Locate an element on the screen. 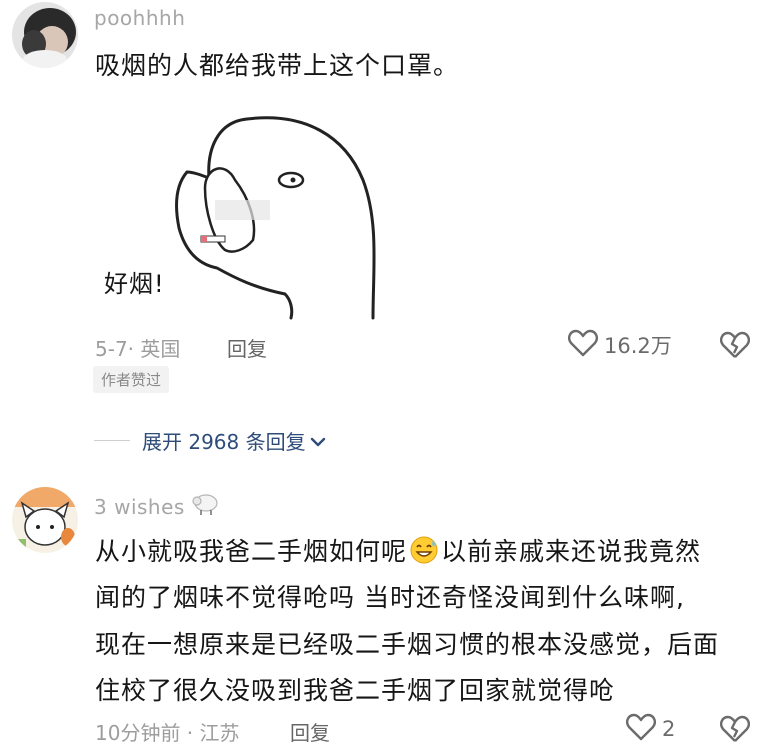 Image resolution: width=765 pixels, height=747 pixels. avatar-3-wishes is located at coordinates (45, 520).